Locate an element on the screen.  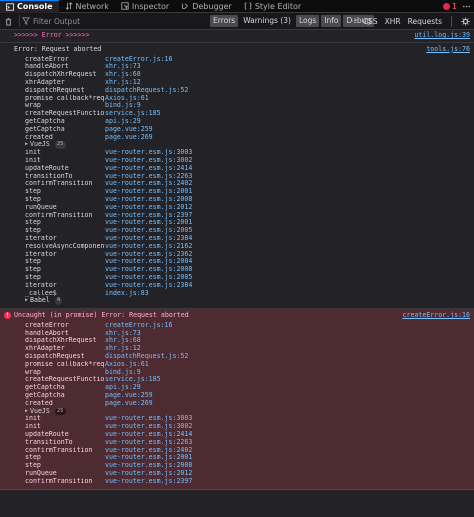
filter-xhr-button: XHR is located at coordinates (393, 21).